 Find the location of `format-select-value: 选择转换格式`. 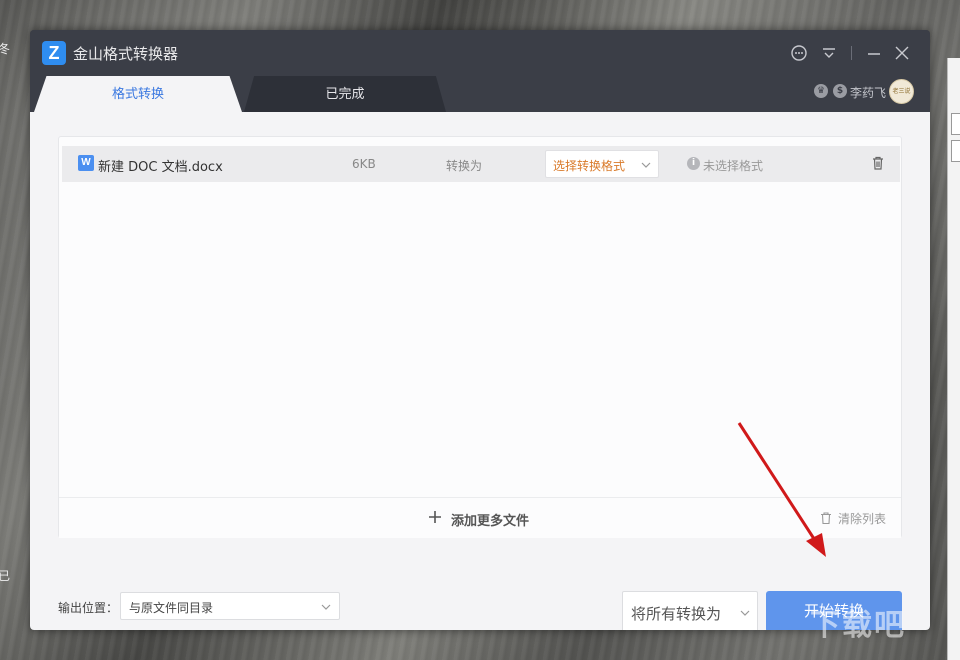

format-select-value: 选择转换格式 is located at coordinates (589, 166).